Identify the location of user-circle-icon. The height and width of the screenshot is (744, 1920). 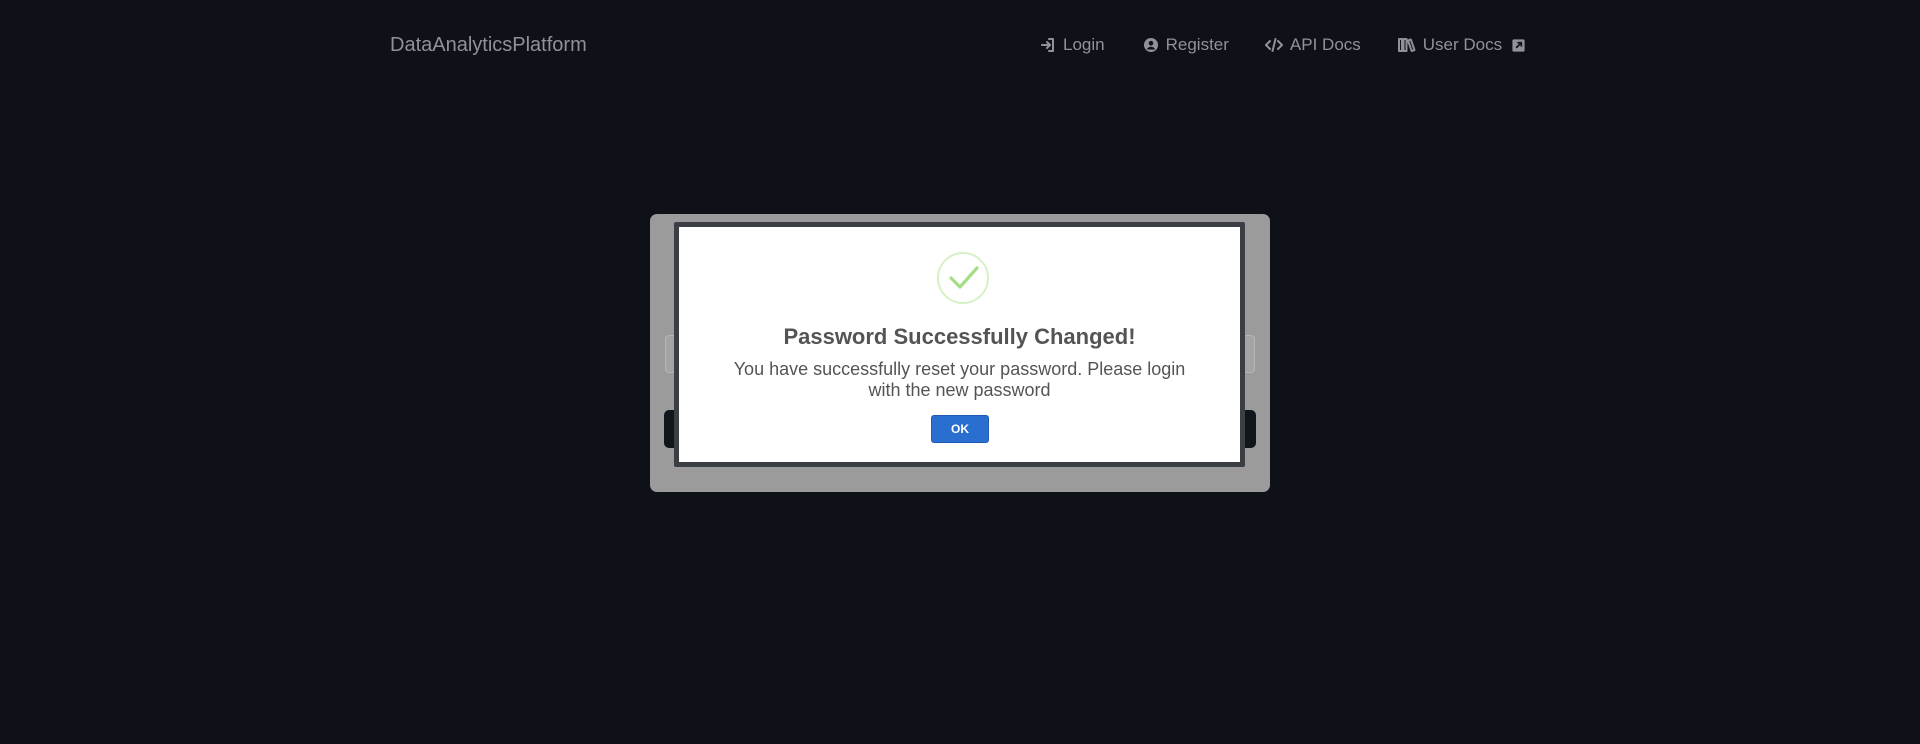
(1150, 45).